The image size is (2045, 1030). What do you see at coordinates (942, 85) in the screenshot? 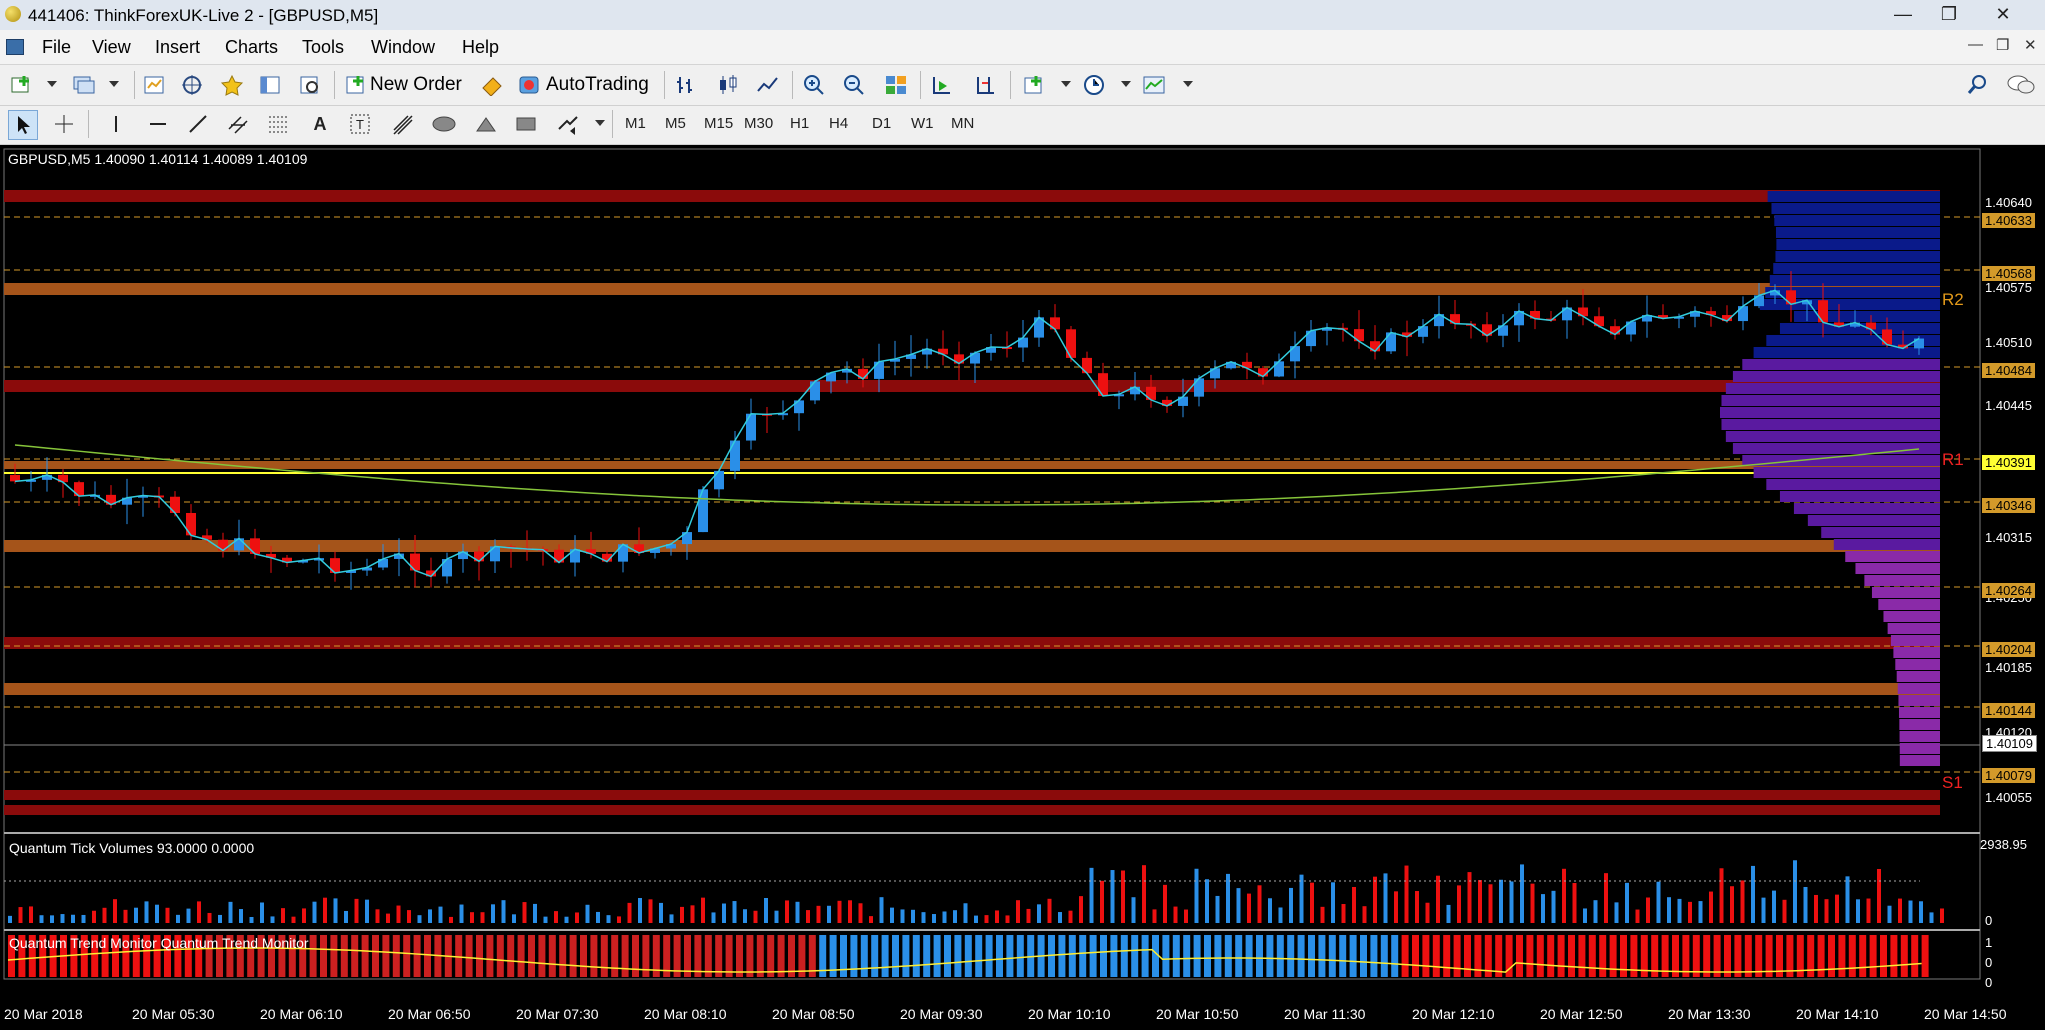
I see `auto-scroll-icon` at bounding box center [942, 85].